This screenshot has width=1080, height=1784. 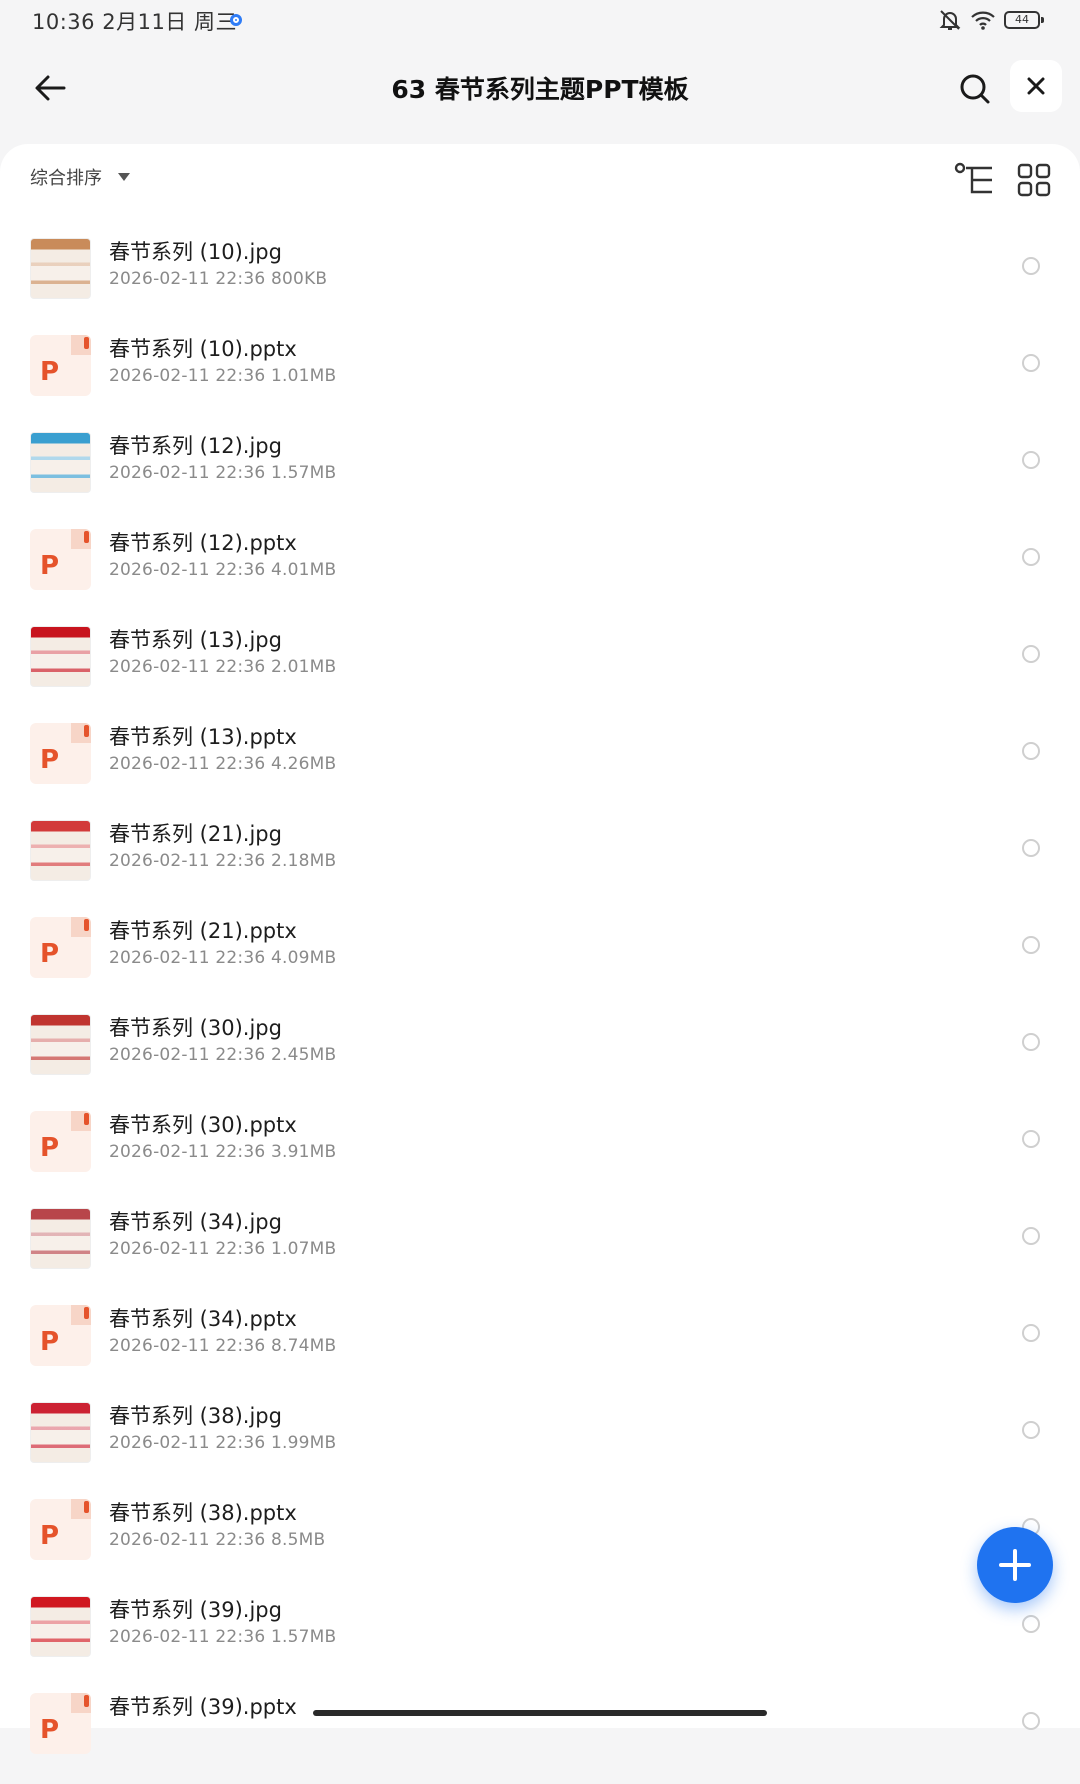 I want to click on file-row: 春节系列 (34).jpg 2026-02-11 22:36 1.07MB, so click(x=540, y=1250).